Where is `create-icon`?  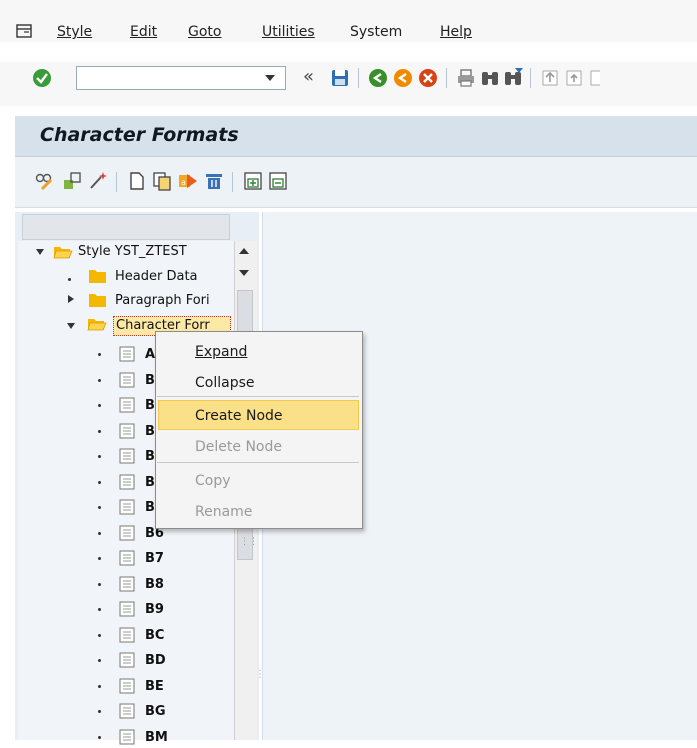
create-icon is located at coordinates (137, 181).